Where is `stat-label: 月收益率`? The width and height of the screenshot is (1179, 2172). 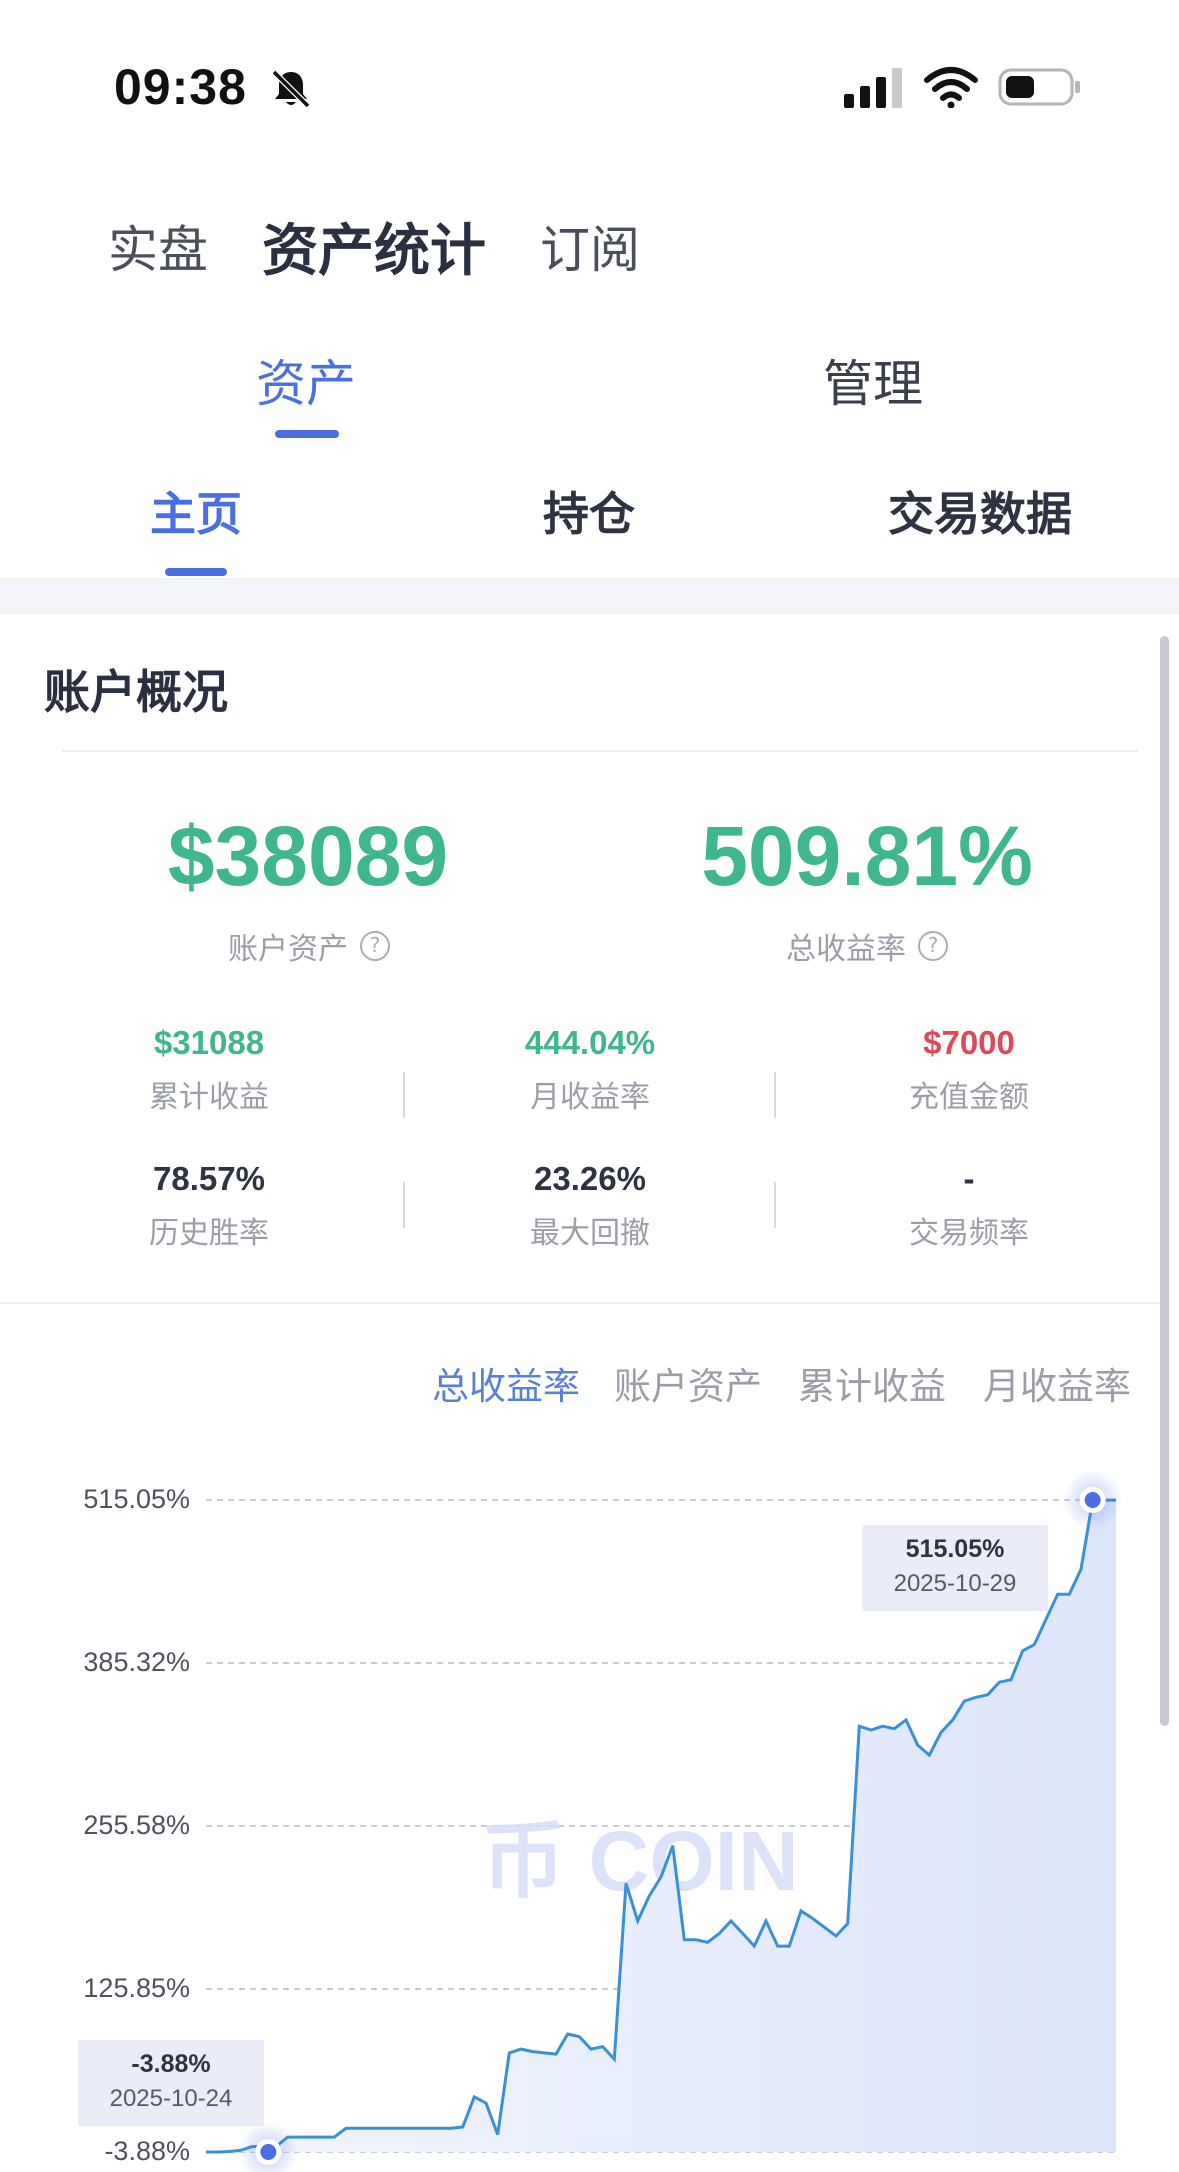
stat-label: 月收益率 is located at coordinates (590, 1097).